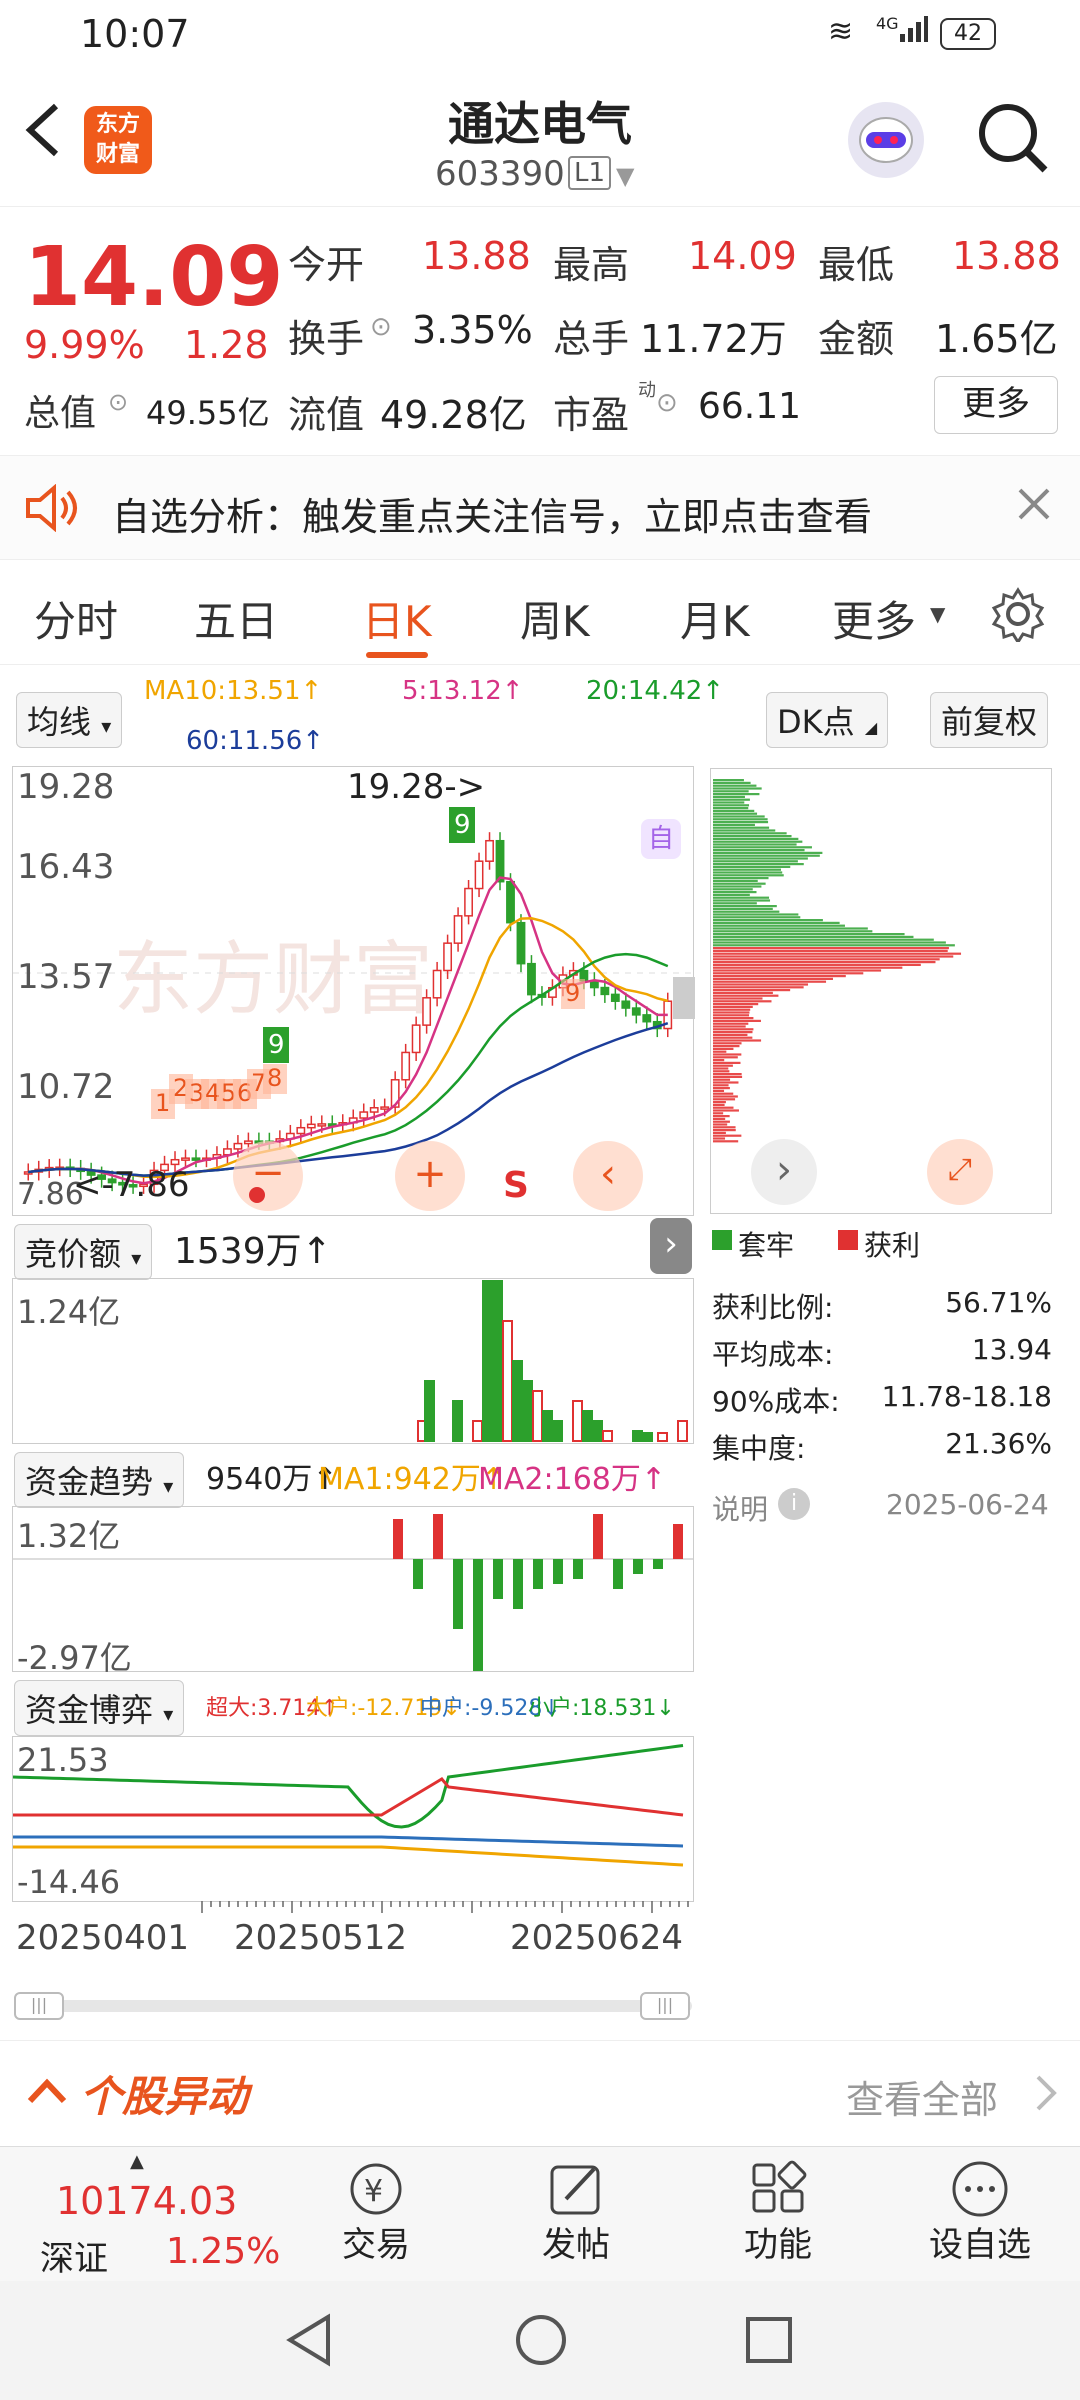 This screenshot has height=2400, width=1080. I want to click on ma60-value: 60:11.56↑, so click(255, 741).